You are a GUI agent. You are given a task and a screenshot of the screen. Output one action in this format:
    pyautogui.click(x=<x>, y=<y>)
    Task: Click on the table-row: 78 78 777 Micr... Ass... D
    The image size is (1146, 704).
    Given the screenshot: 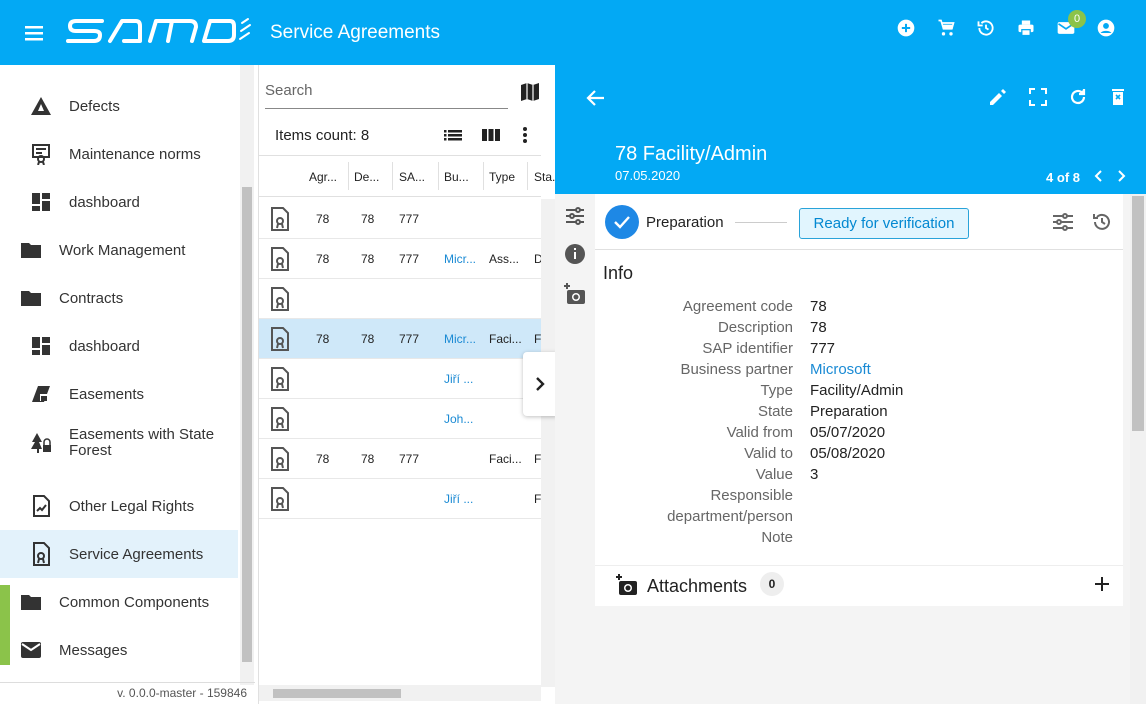 What is the action you would take?
    pyautogui.click(x=401, y=259)
    